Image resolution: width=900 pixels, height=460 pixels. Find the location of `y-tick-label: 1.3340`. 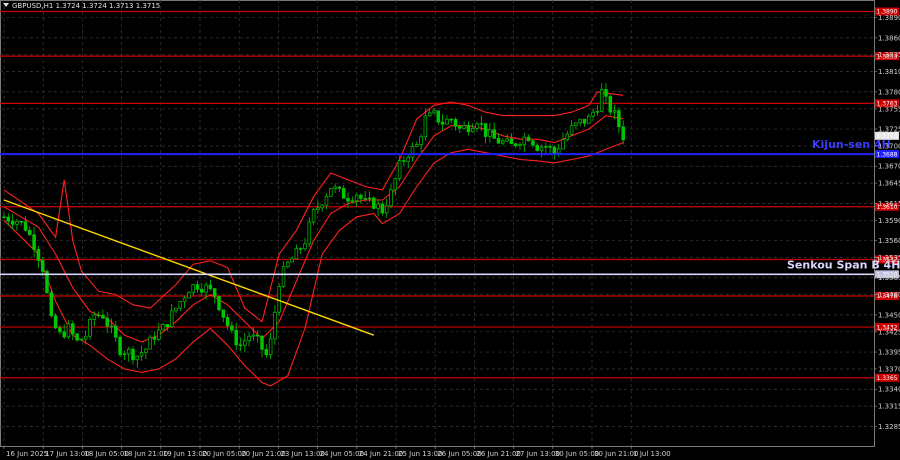

y-tick-label: 1.3340 is located at coordinates (889, 390).